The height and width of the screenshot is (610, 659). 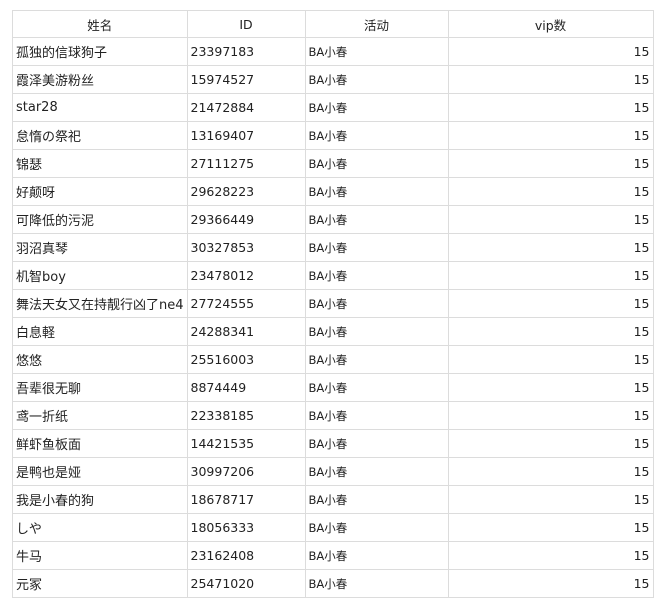 I want to click on cell-id: 23397183, so click(x=246, y=51).